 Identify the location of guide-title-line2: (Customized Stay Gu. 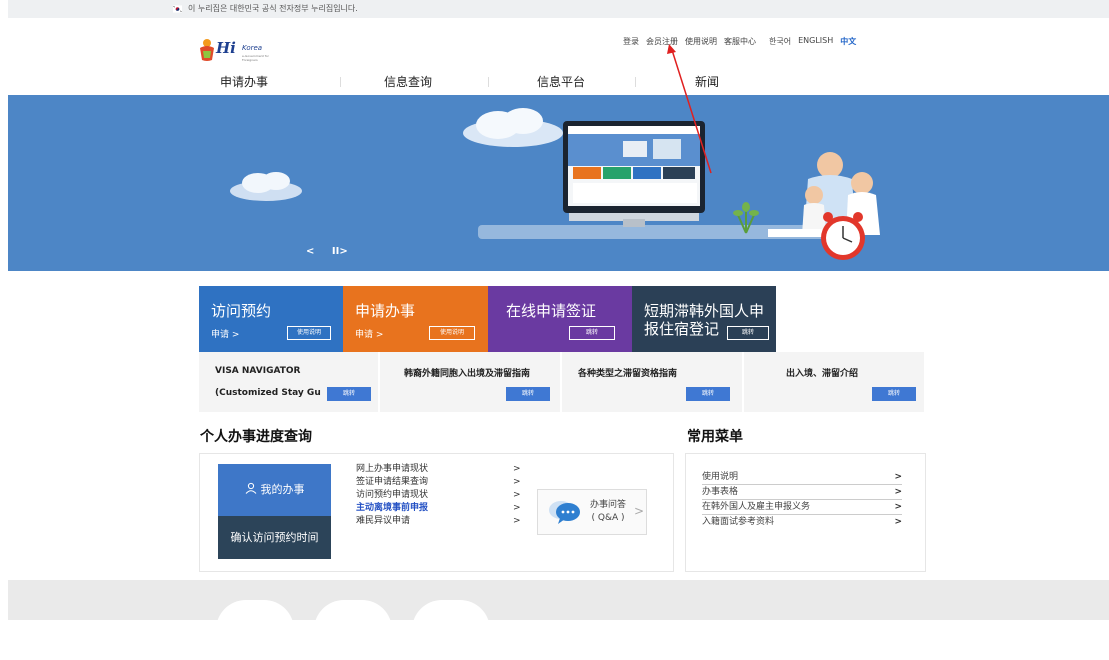
(268, 393).